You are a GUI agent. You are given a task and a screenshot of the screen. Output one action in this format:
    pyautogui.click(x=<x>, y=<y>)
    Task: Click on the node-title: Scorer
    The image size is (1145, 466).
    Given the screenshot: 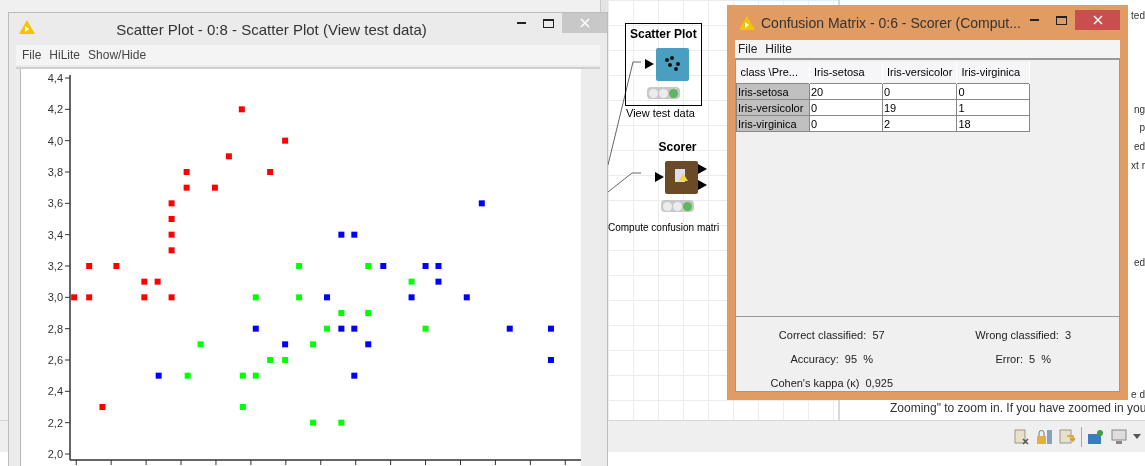 What is the action you would take?
    pyautogui.click(x=677, y=147)
    